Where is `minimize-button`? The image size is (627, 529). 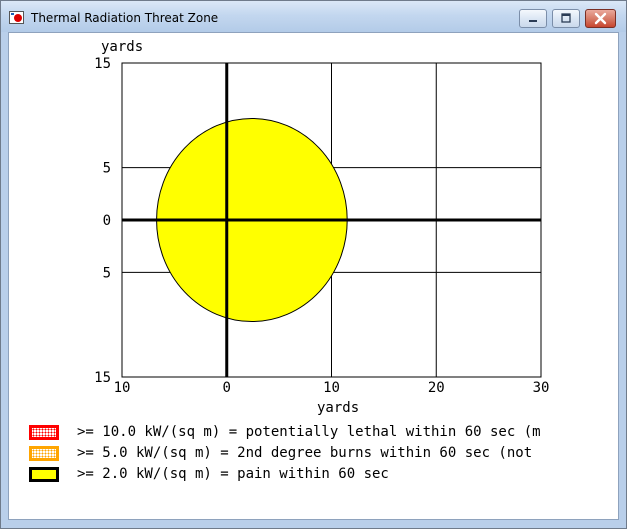
minimize-button is located at coordinates (533, 18).